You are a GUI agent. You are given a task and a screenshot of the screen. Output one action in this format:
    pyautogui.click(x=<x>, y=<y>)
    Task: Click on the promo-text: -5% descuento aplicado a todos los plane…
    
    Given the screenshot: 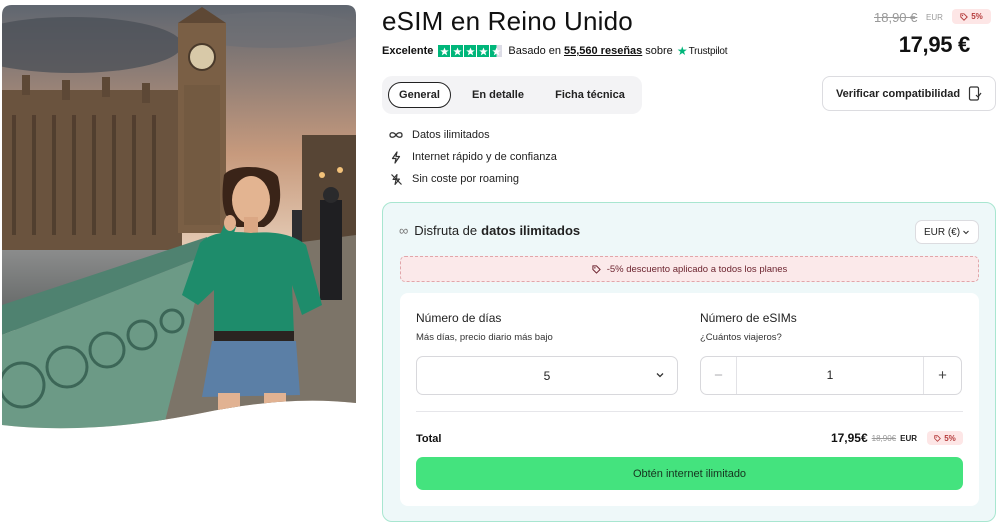 What is the action you would take?
    pyautogui.click(x=697, y=269)
    